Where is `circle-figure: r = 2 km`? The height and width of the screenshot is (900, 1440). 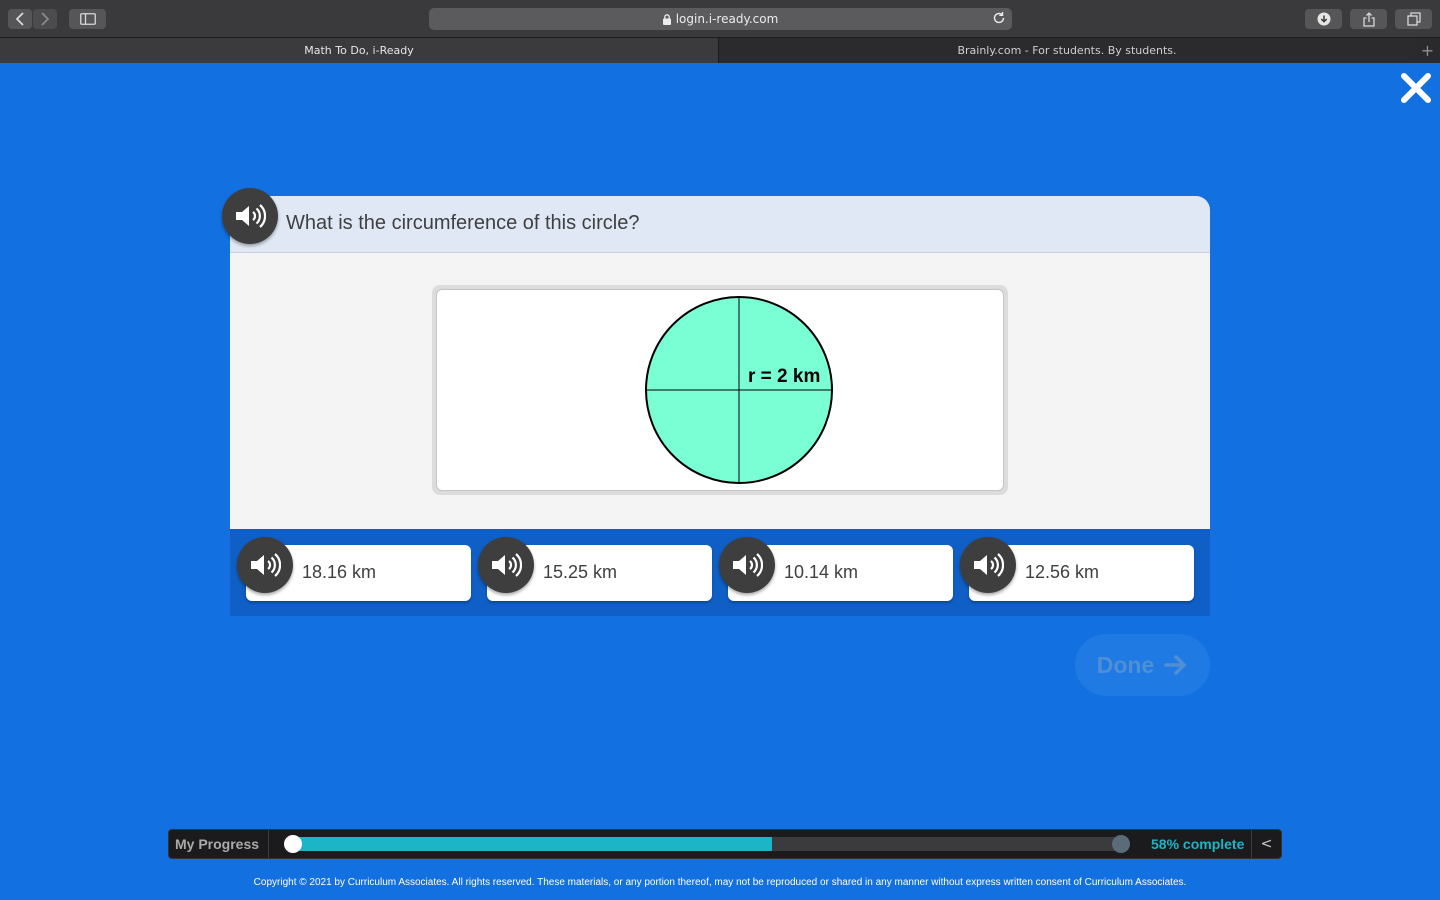
circle-figure: r = 2 km is located at coordinates (720, 390).